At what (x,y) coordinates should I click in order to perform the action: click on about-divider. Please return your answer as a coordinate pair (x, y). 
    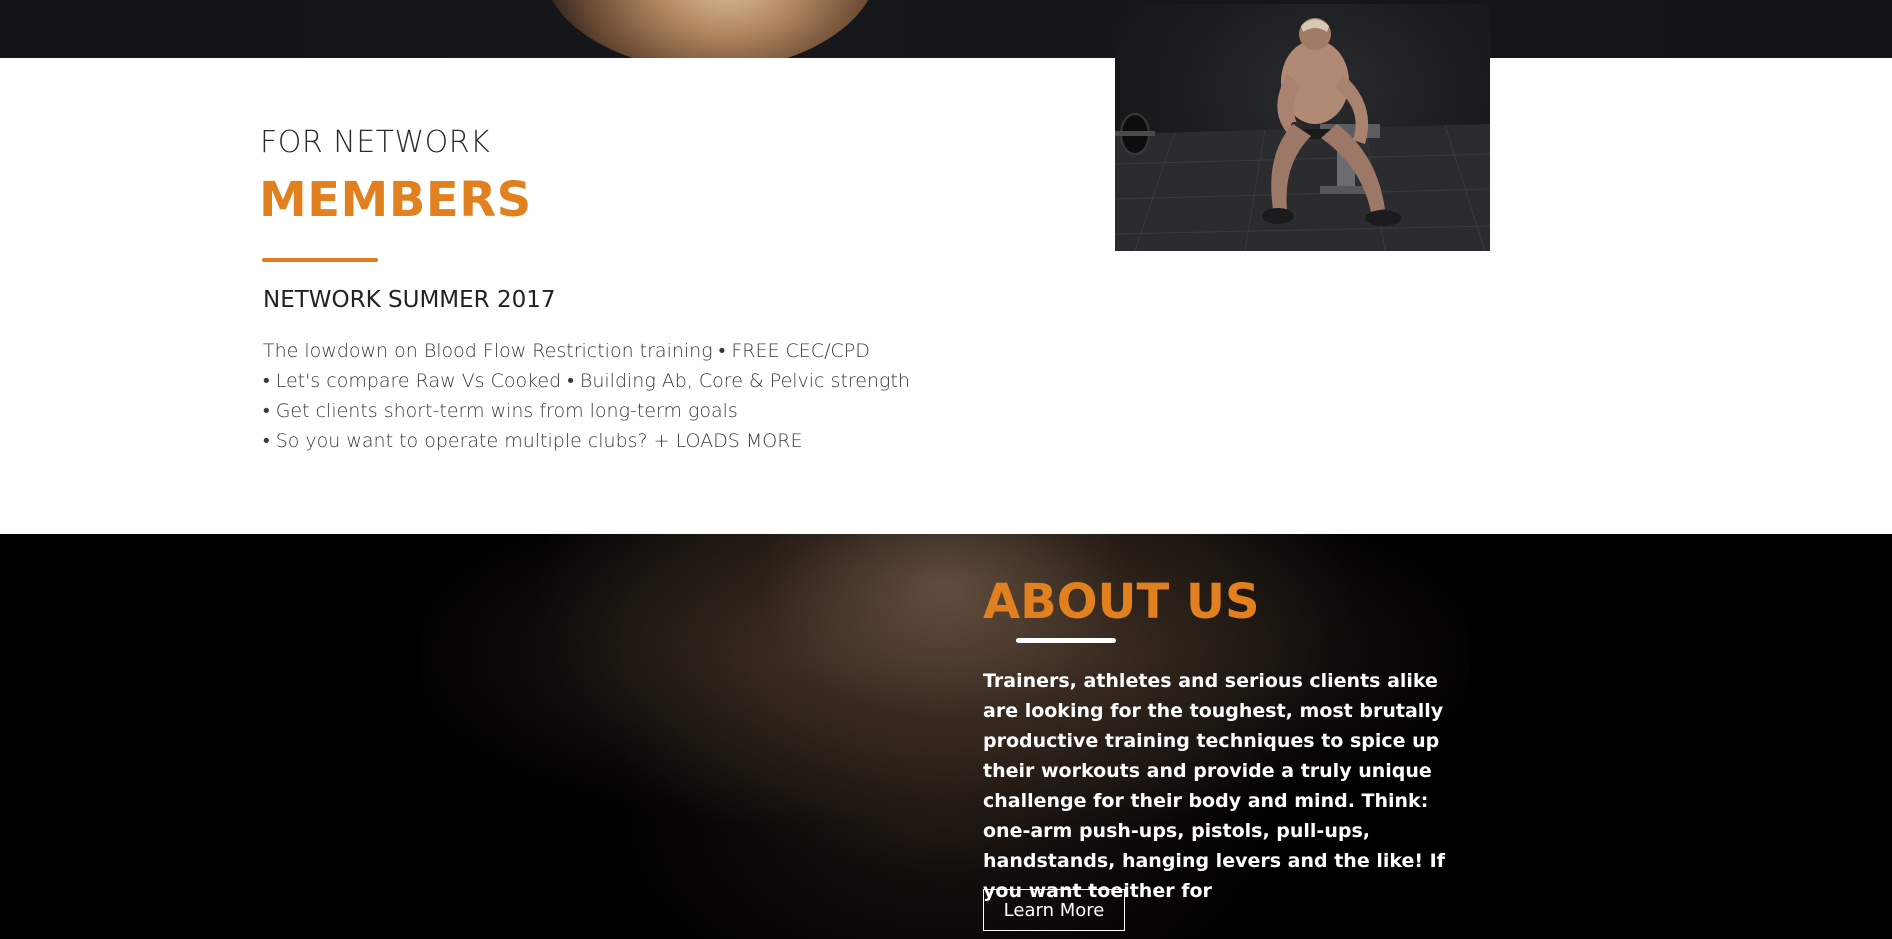
    Looking at the image, I should click on (1066, 640).